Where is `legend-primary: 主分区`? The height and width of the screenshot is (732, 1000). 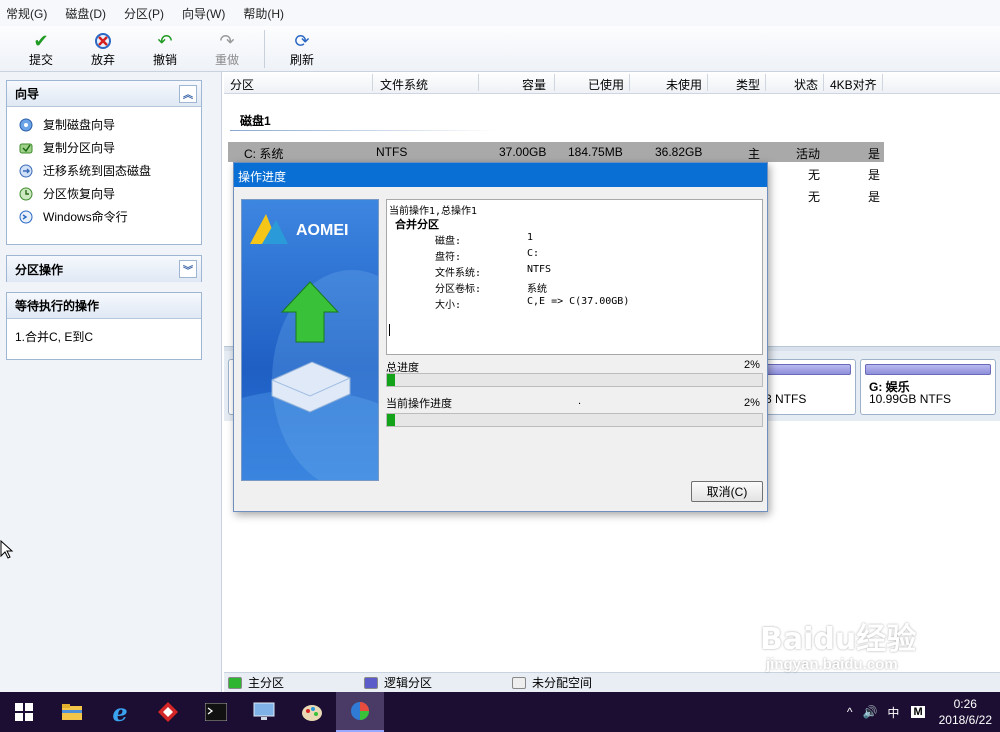 legend-primary: 主分区 is located at coordinates (256, 682).